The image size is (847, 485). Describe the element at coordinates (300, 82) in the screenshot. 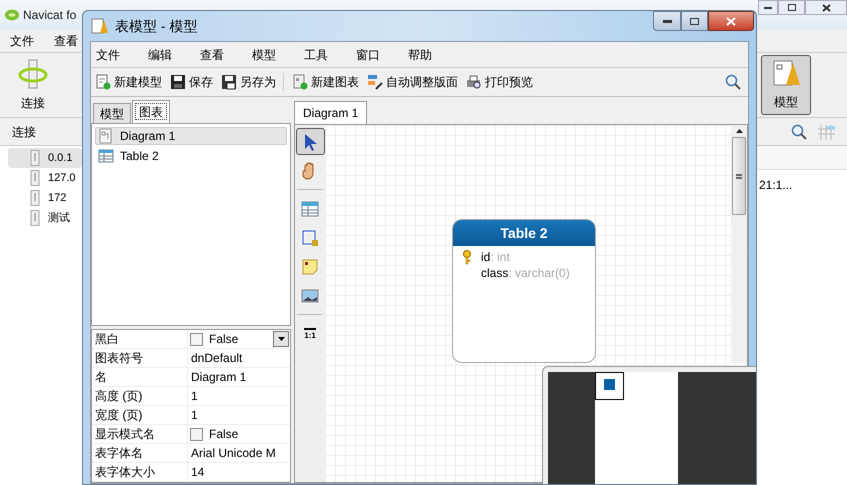

I see `diagram-plus-icon` at that location.